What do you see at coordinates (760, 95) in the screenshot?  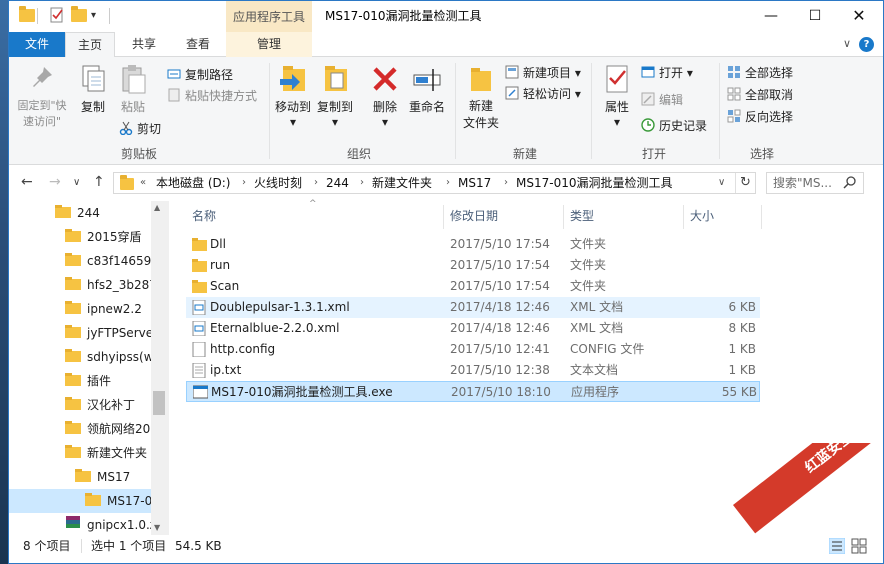 I see `select-none-button: 全部取消` at bounding box center [760, 95].